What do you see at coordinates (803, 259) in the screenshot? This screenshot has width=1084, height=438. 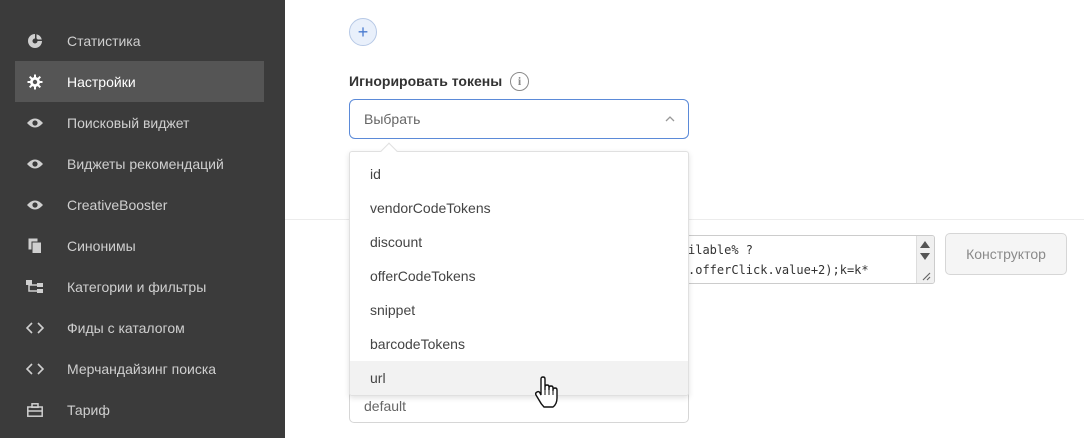 I see `code-textarea: ilable% ? .offerClick.value+2);k=k*` at bounding box center [803, 259].